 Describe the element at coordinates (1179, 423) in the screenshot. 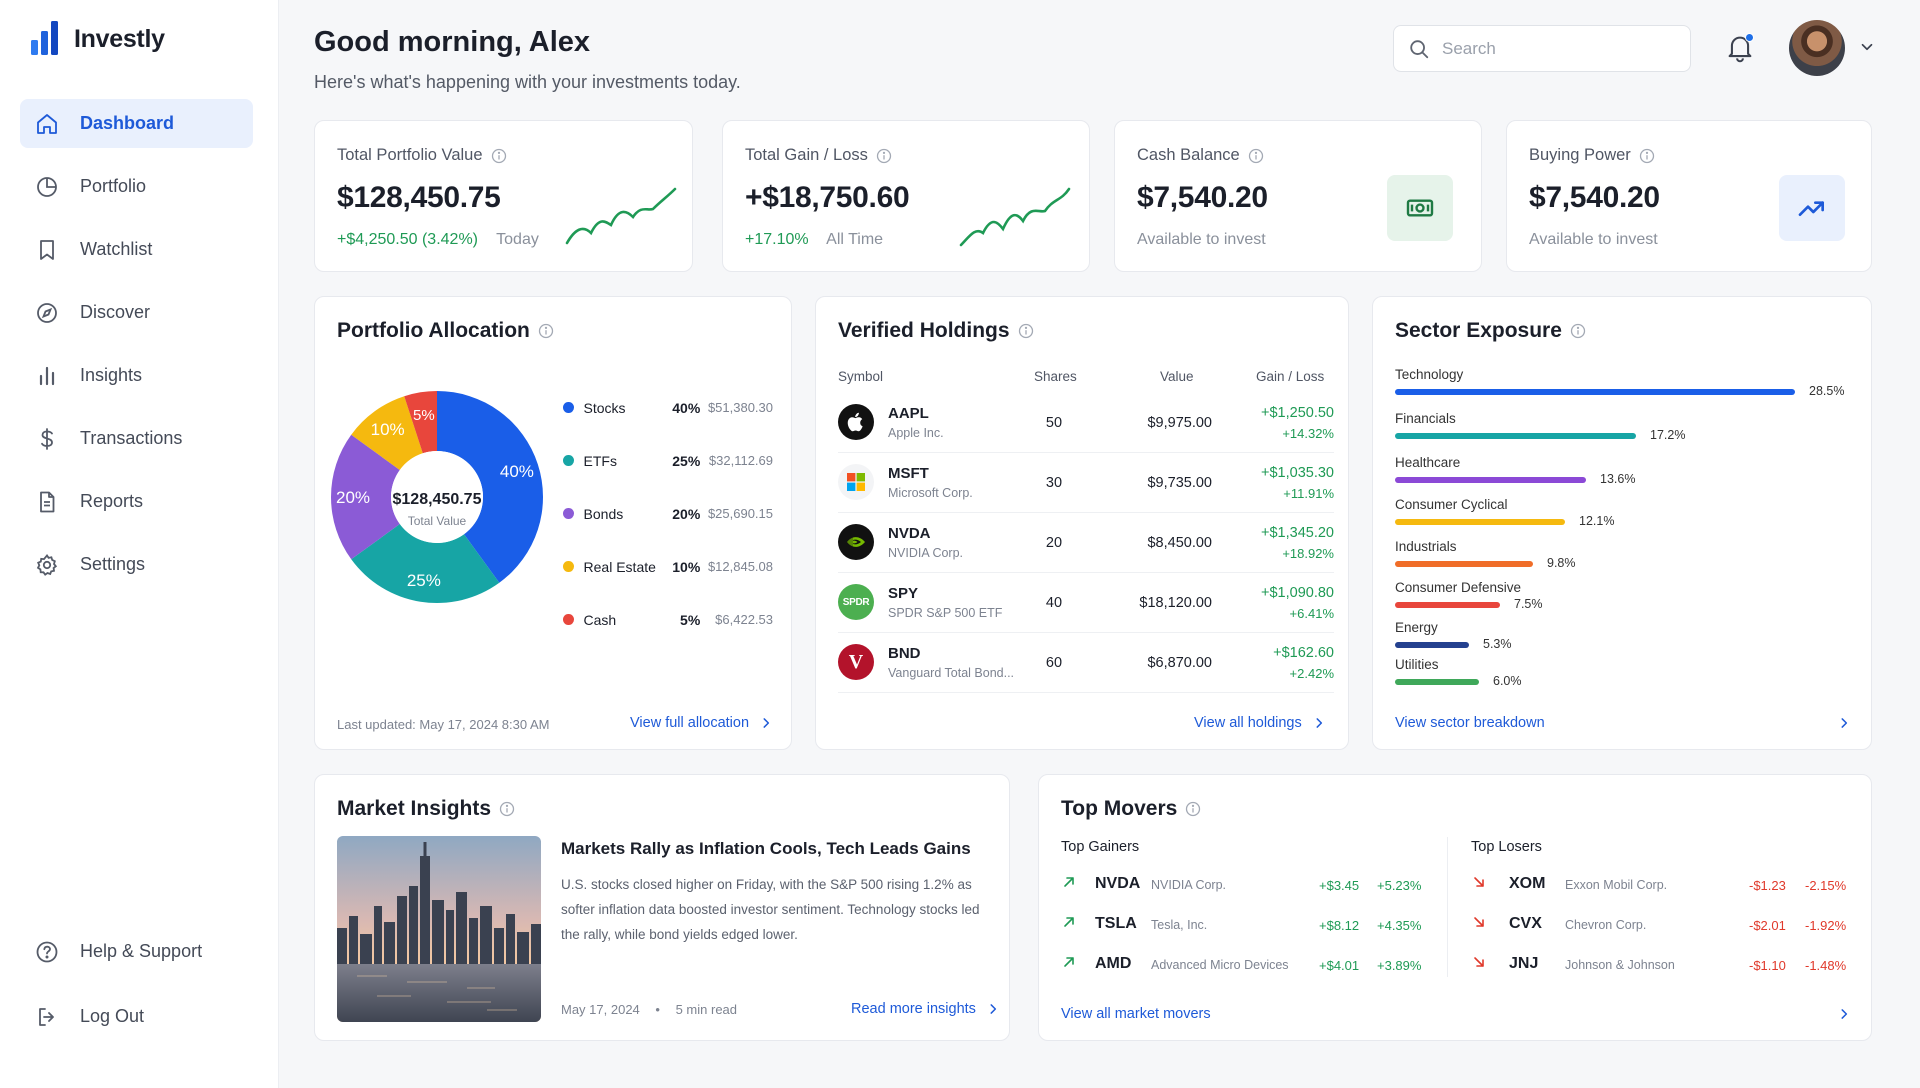

I see `holding-value: $9,975.00` at that location.